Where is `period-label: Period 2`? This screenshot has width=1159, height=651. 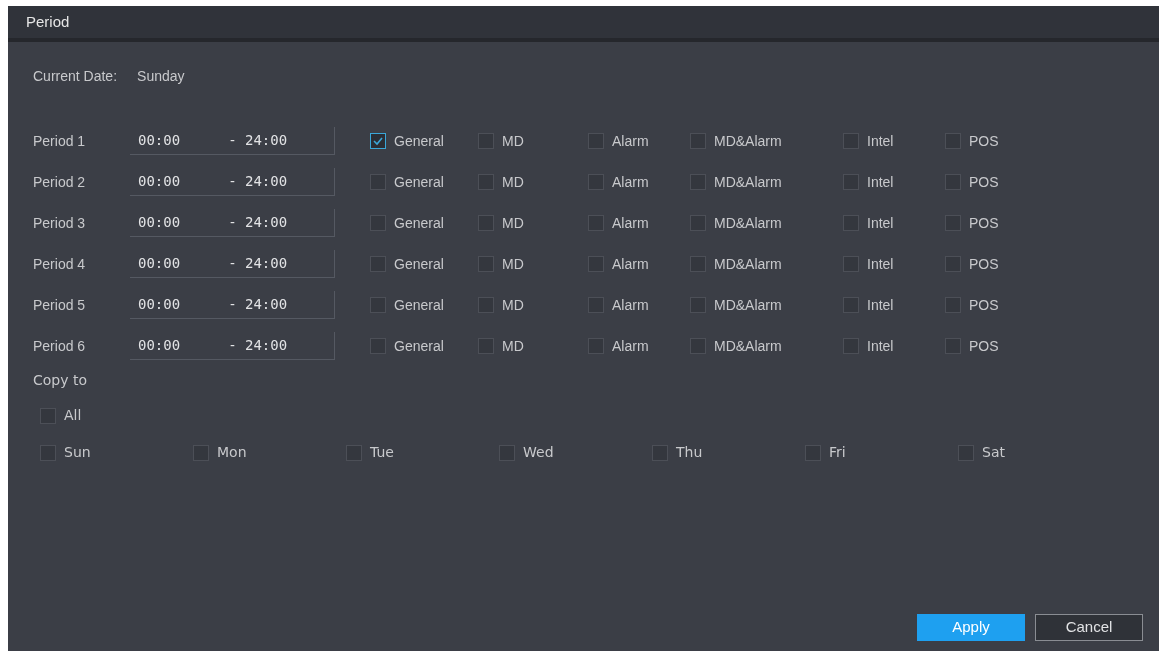 period-label: Period 2 is located at coordinates (60, 182).